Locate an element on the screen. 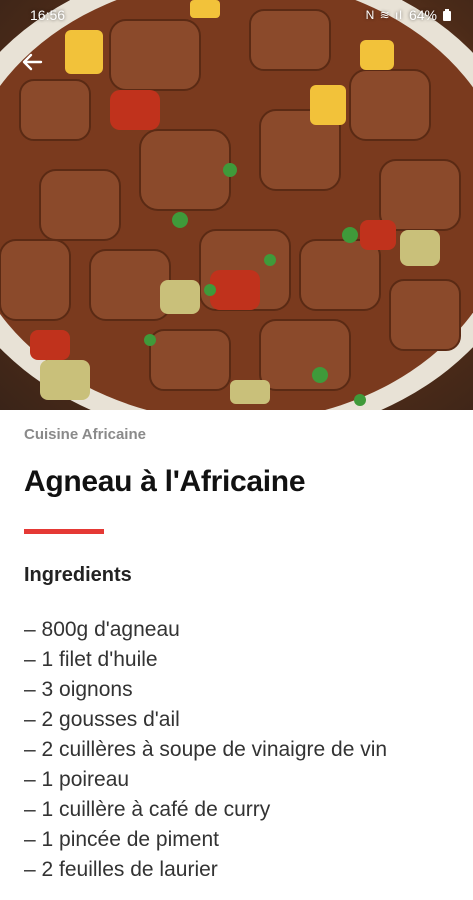 This screenshot has height=900, width=473. ingredient-item: – 1 poireau is located at coordinates (77, 779).